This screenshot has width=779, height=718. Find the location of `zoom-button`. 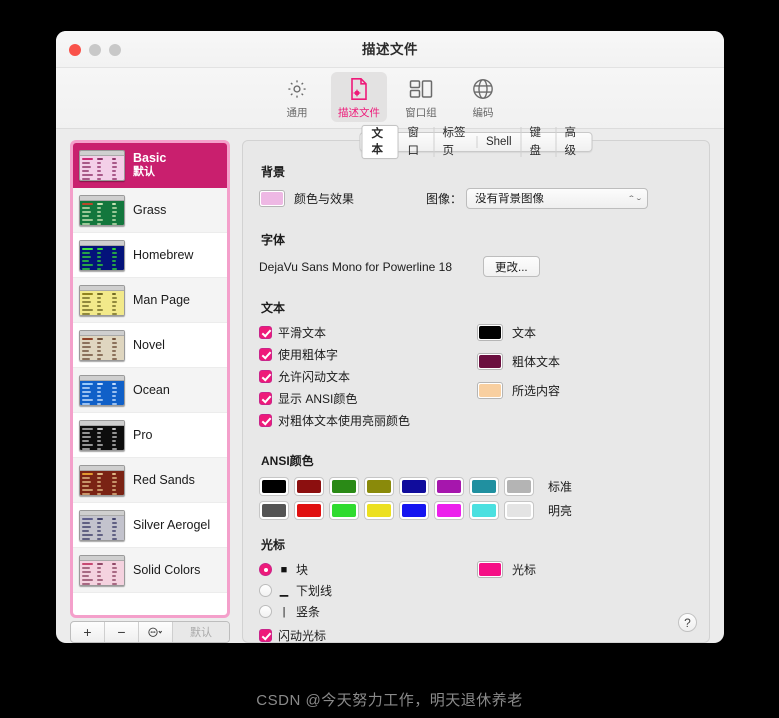

zoom-button is located at coordinates (115, 50).